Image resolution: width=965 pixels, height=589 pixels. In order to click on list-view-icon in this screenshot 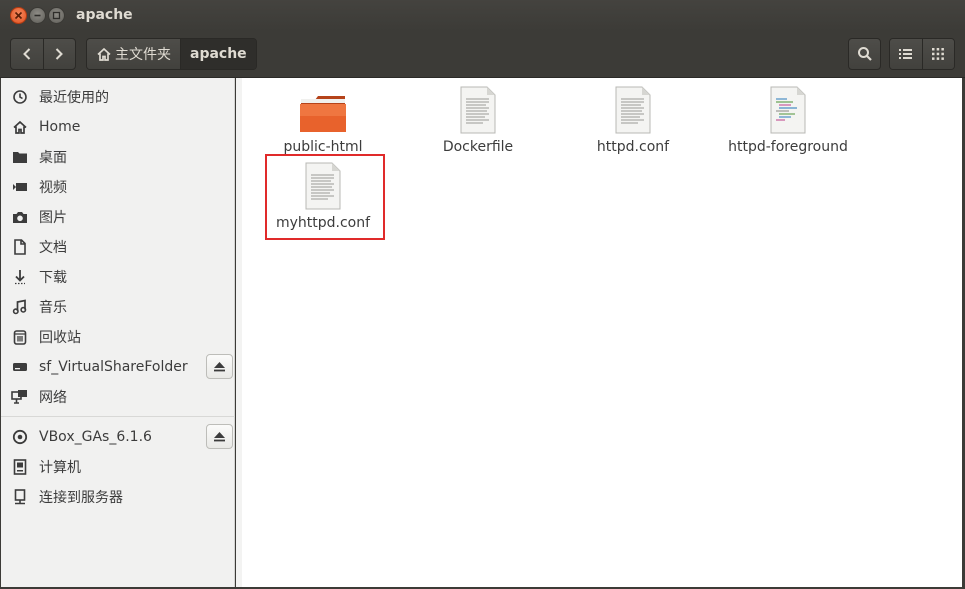, I will do `click(905, 54)`.